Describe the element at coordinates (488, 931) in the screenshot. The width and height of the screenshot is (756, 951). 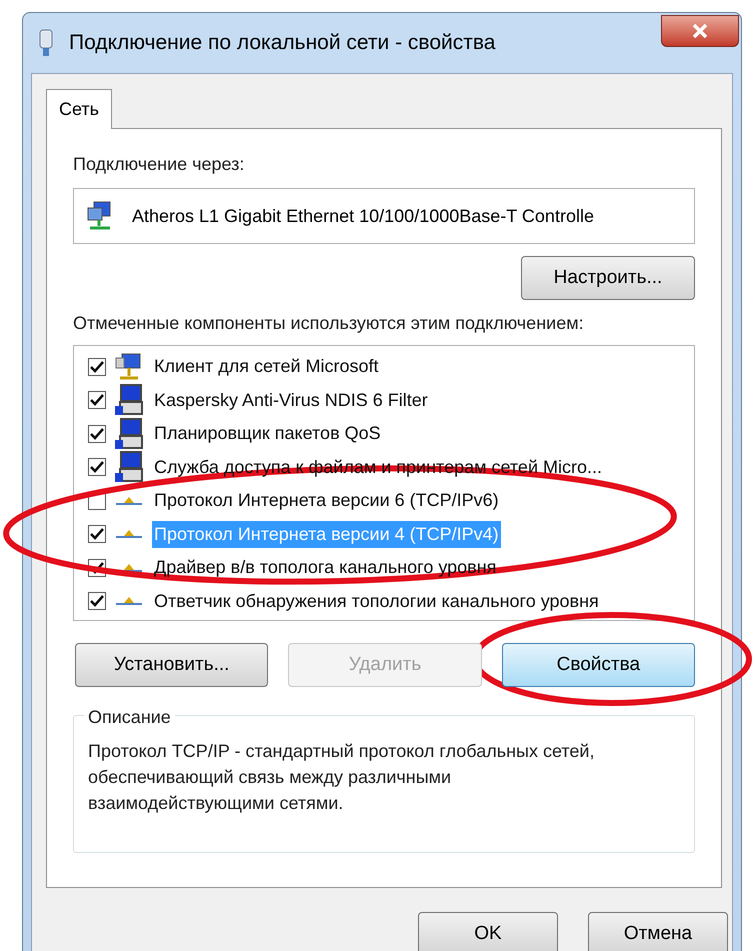
I see `dialog-button: OK` at that location.